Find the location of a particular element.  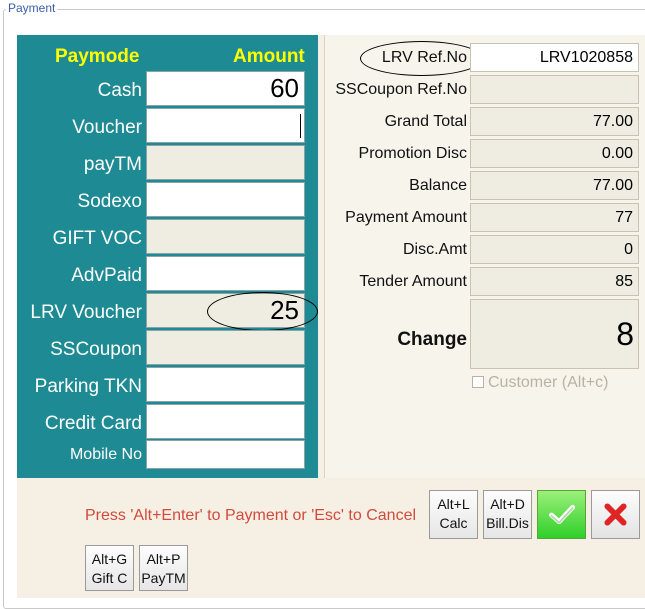

close-icon is located at coordinates (615, 514).